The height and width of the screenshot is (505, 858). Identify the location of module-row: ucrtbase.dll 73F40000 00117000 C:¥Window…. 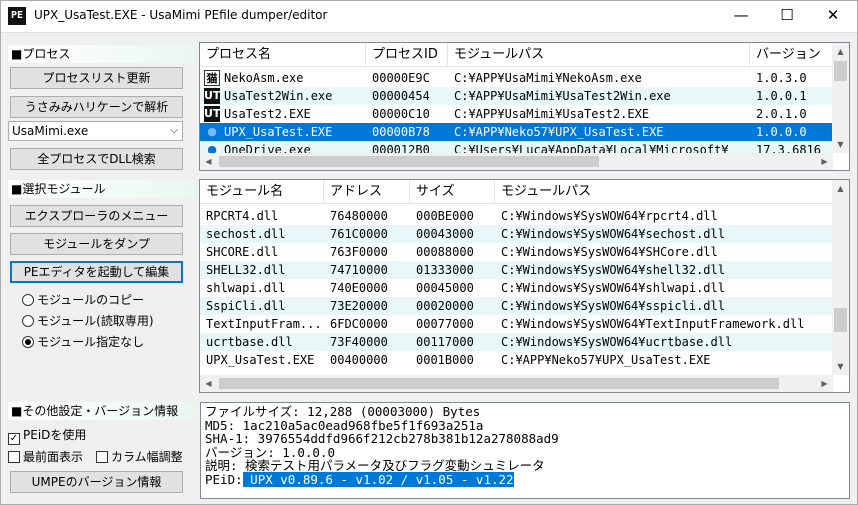
(516, 342).